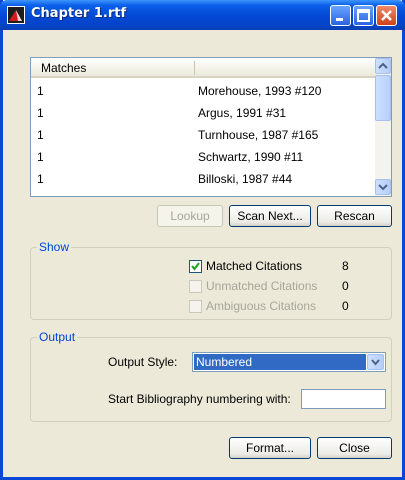 The width and height of the screenshot is (405, 480). What do you see at coordinates (363, 15) in the screenshot?
I see `maximize-button` at bounding box center [363, 15].